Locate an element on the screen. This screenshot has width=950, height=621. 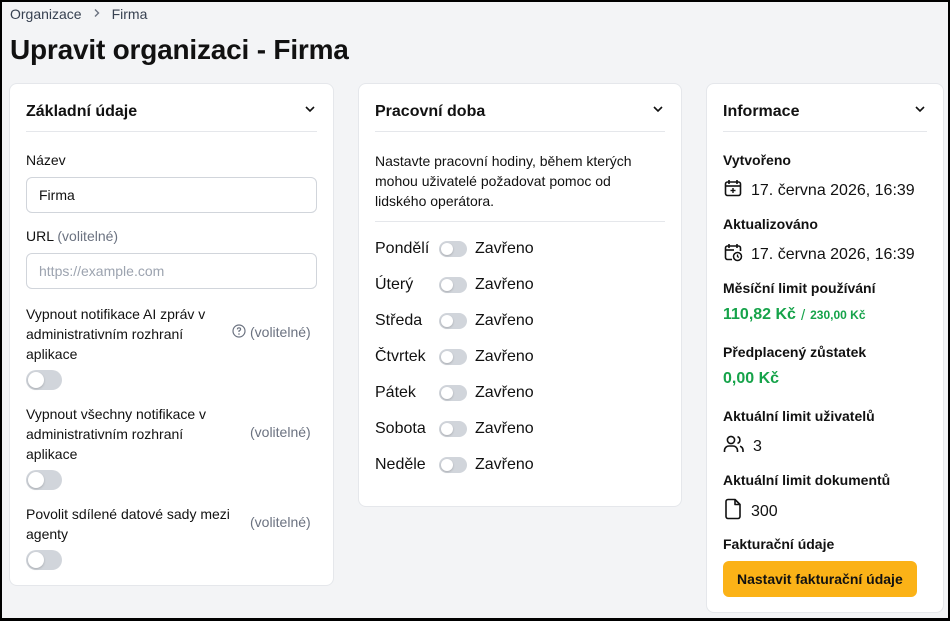
day-row-friday: Pátek Zavřeno is located at coordinates (454, 393).